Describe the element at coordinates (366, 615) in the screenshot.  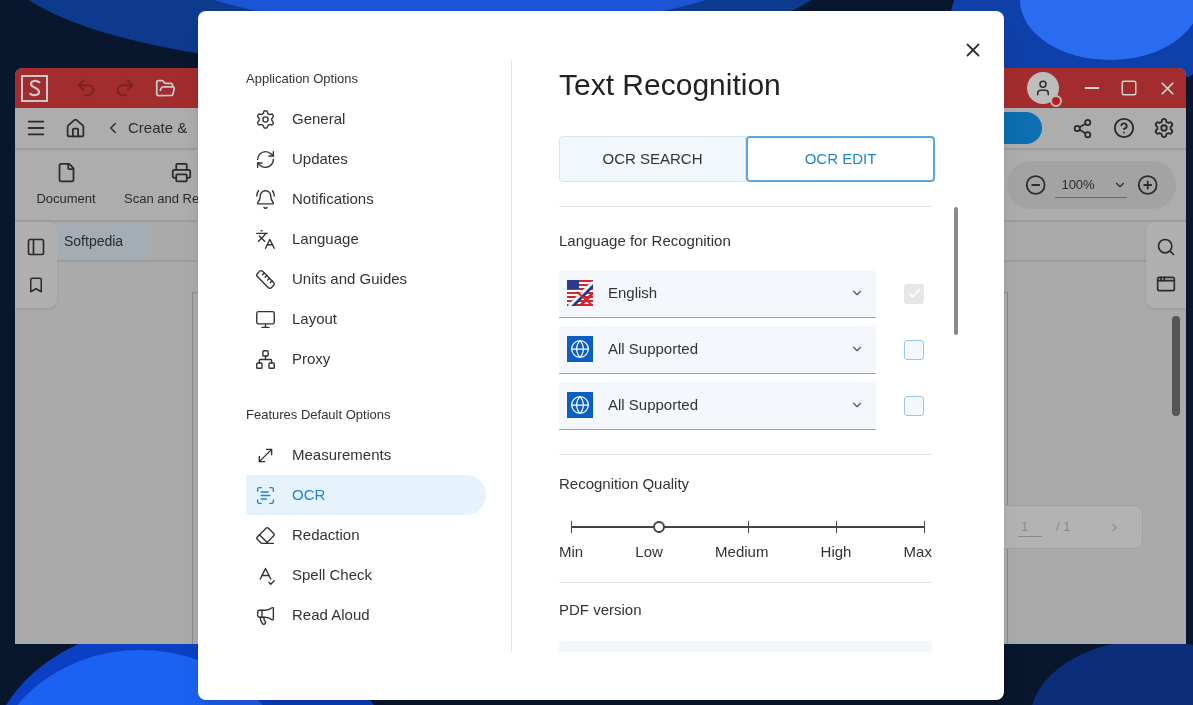
I see `nav-item: Read Aloud` at that location.